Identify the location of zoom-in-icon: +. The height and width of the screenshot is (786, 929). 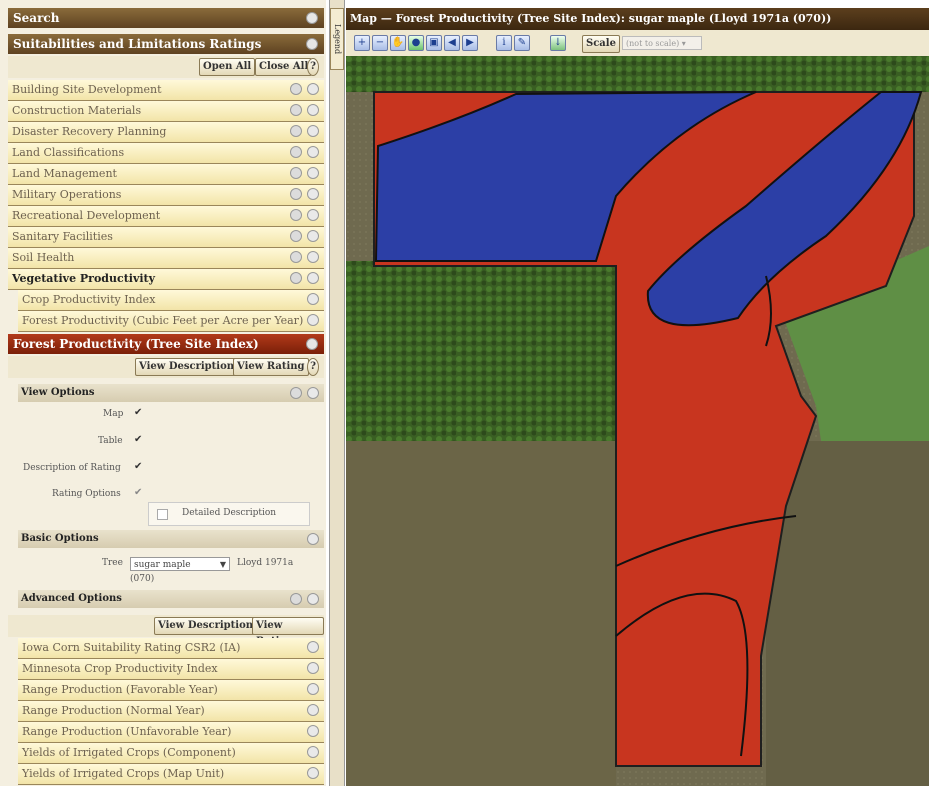
(362, 43).